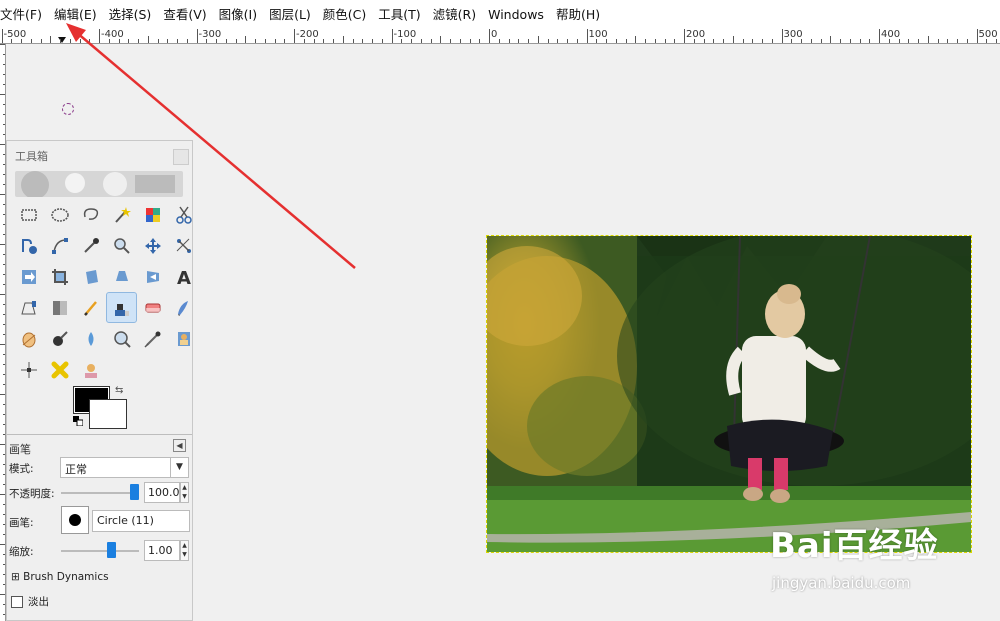 The image size is (1000, 621). Describe the element at coordinates (59, 245) in the screenshot. I see `paths-icon` at that location.